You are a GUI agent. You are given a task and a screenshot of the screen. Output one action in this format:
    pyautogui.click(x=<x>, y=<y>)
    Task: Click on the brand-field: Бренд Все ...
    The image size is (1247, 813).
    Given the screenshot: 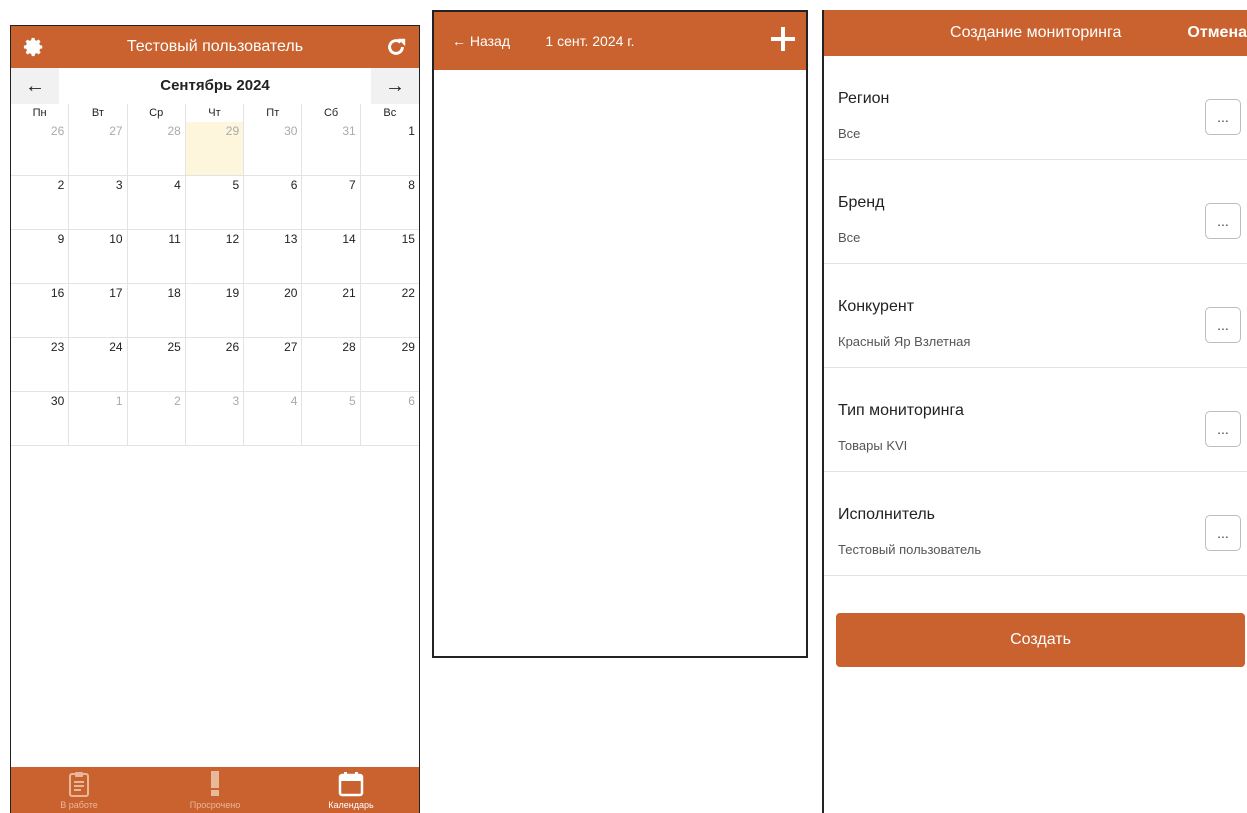 What is the action you would take?
    pyautogui.click(x=1035, y=212)
    